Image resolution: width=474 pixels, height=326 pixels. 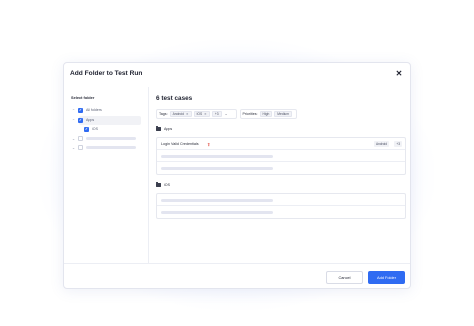 What do you see at coordinates (163, 184) in the screenshot?
I see `section-header-ios: iOS` at bounding box center [163, 184].